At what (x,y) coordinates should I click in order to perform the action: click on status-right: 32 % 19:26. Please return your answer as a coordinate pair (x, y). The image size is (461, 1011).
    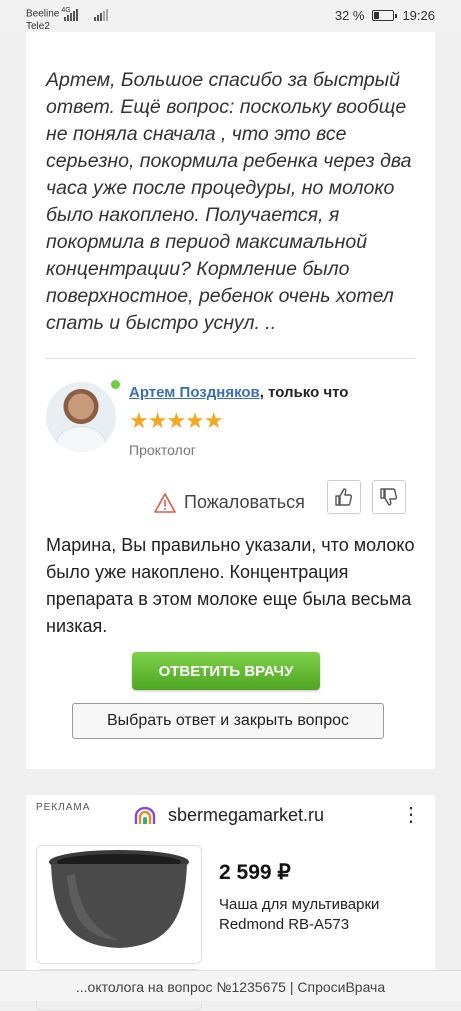
    Looking at the image, I should click on (385, 15).